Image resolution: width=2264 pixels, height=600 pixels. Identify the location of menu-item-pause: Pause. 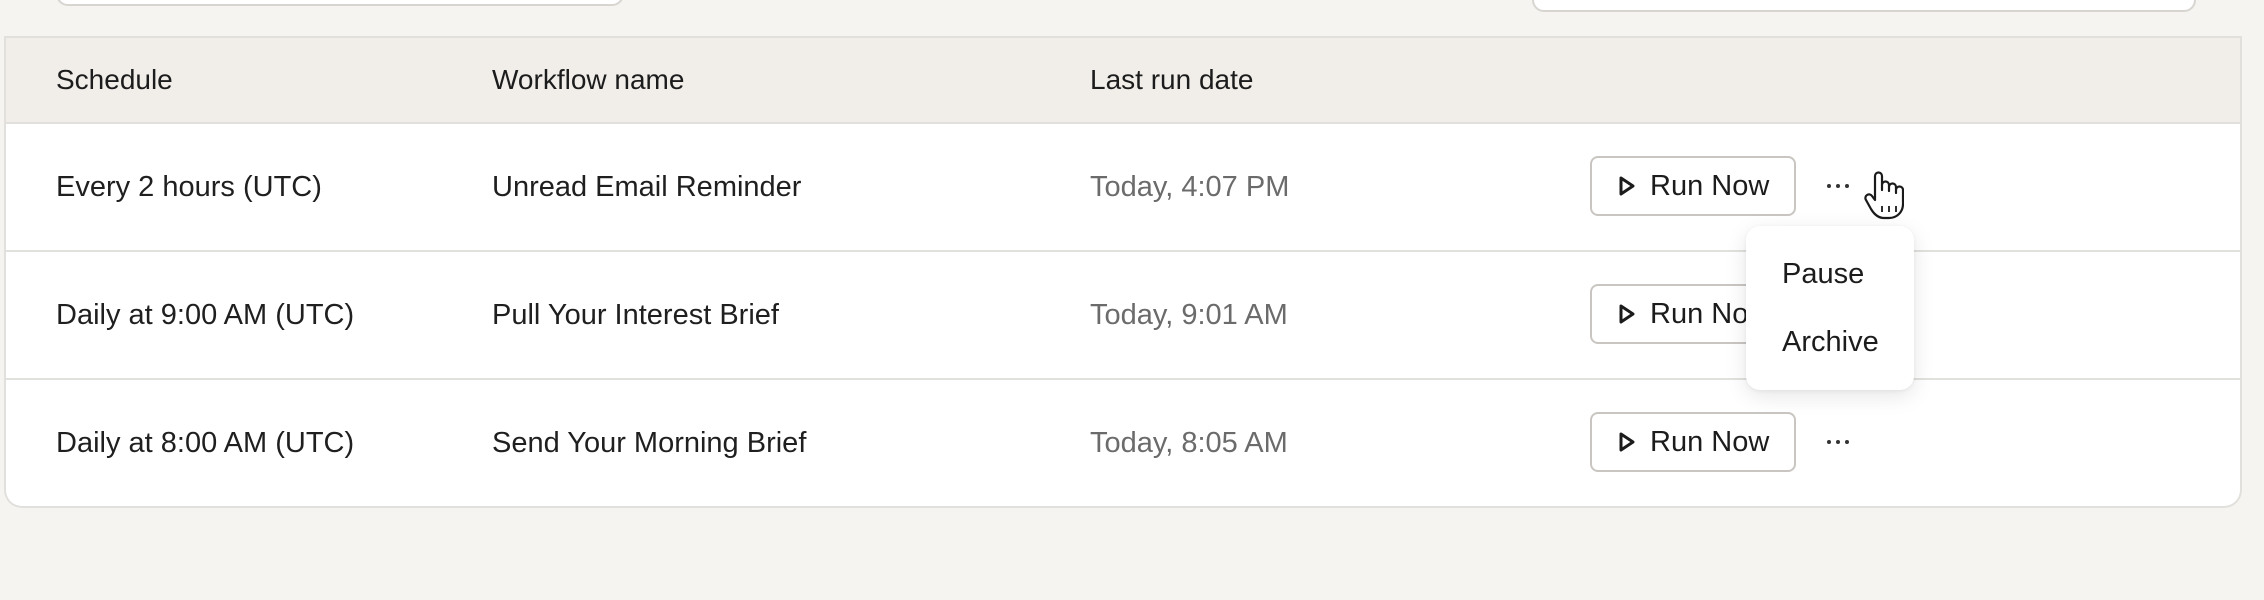
(1823, 274).